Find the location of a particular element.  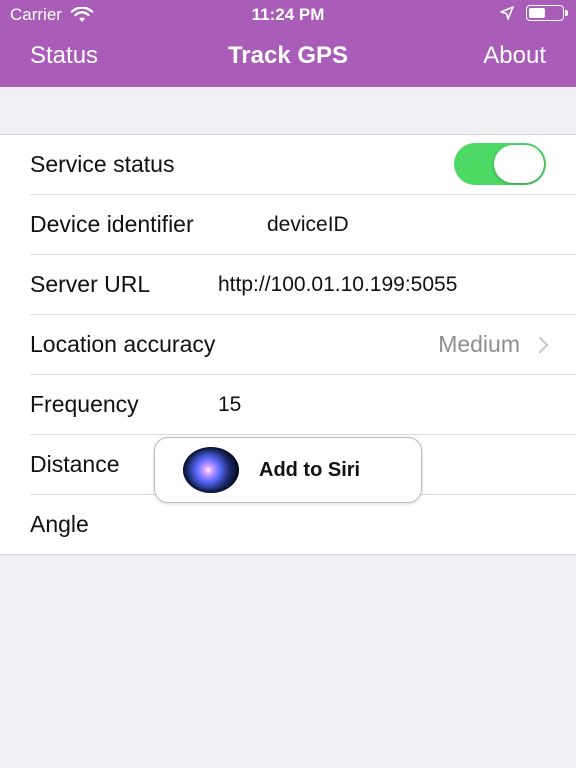

status-bar: Carrier 11:24 PM is located at coordinates (288, 14).